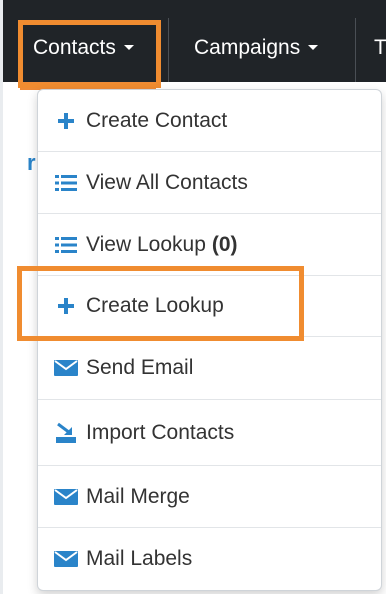 Image resolution: width=386 pixels, height=594 pixels. Describe the element at coordinates (313, 47) in the screenshot. I see `caret-down-icon` at that location.